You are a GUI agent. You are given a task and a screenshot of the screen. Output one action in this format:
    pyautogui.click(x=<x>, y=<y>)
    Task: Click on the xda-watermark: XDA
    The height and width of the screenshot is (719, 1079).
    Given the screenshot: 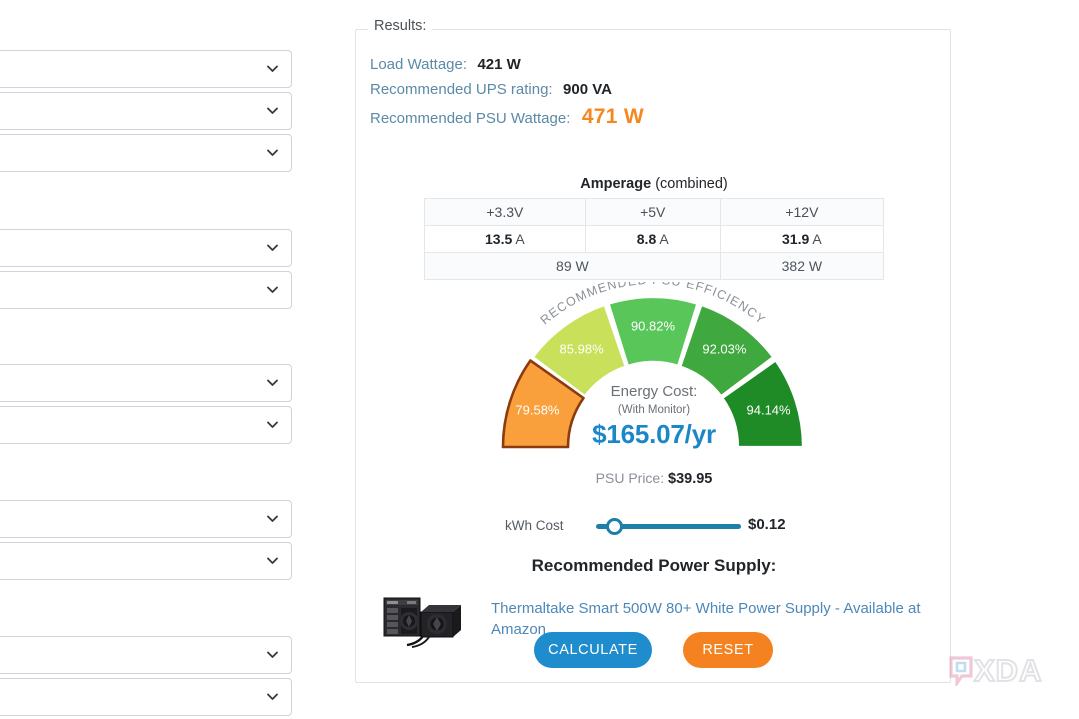 What is the action you would take?
    pyautogui.click(x=1008, y=671)
    